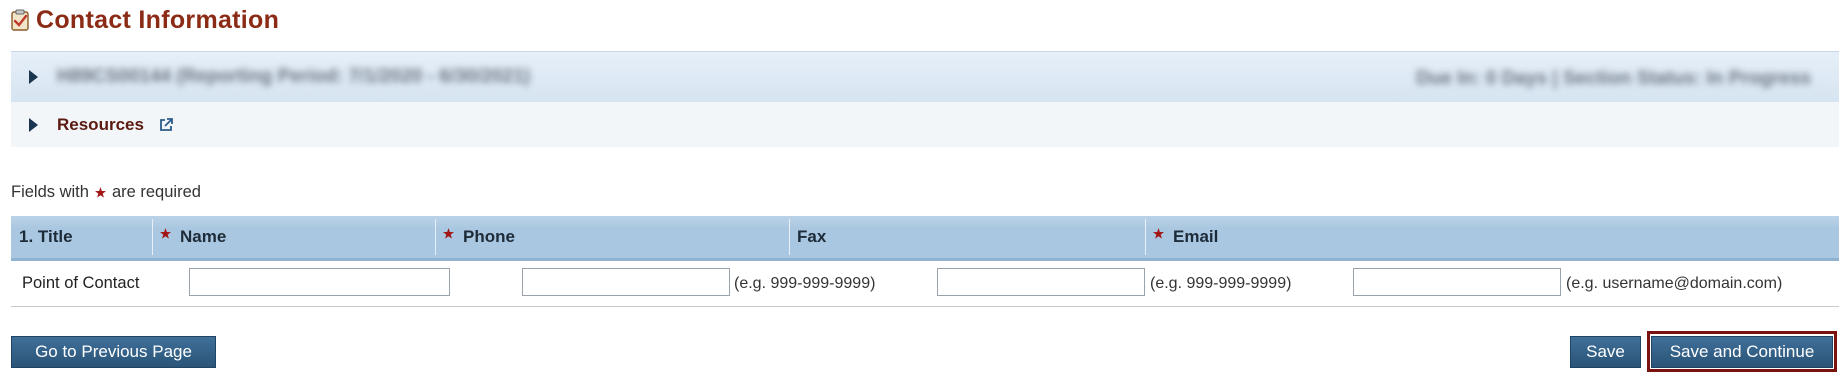  I want to click on contact-table-header: 1. Title Name Phone Fax Email, so click(925, 238).